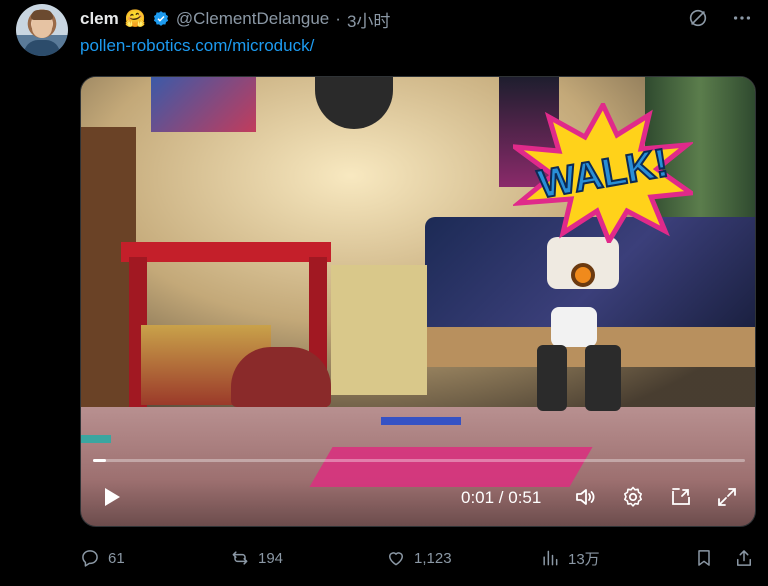 This screenshot has height=586, width=768. I want to click on reply-icon, so click(90, 558).